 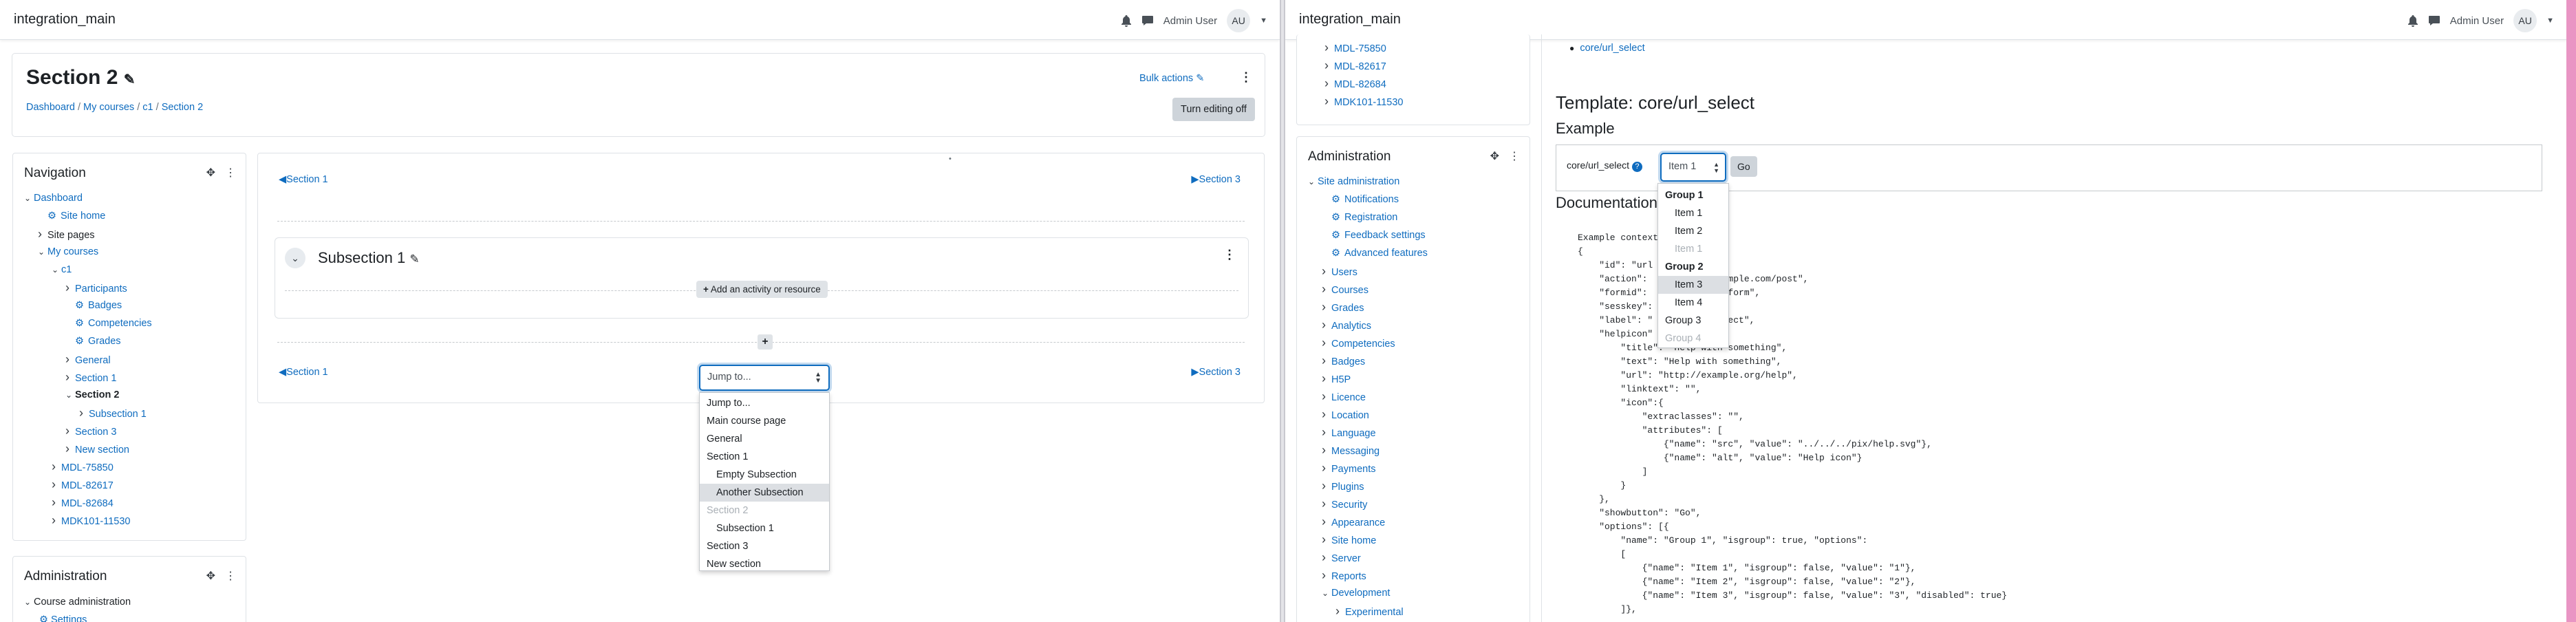 What do you see at coordinates (88, 288) in the screenshot?
I see `tree-item: › Participants` at bounding box center [88, 288].